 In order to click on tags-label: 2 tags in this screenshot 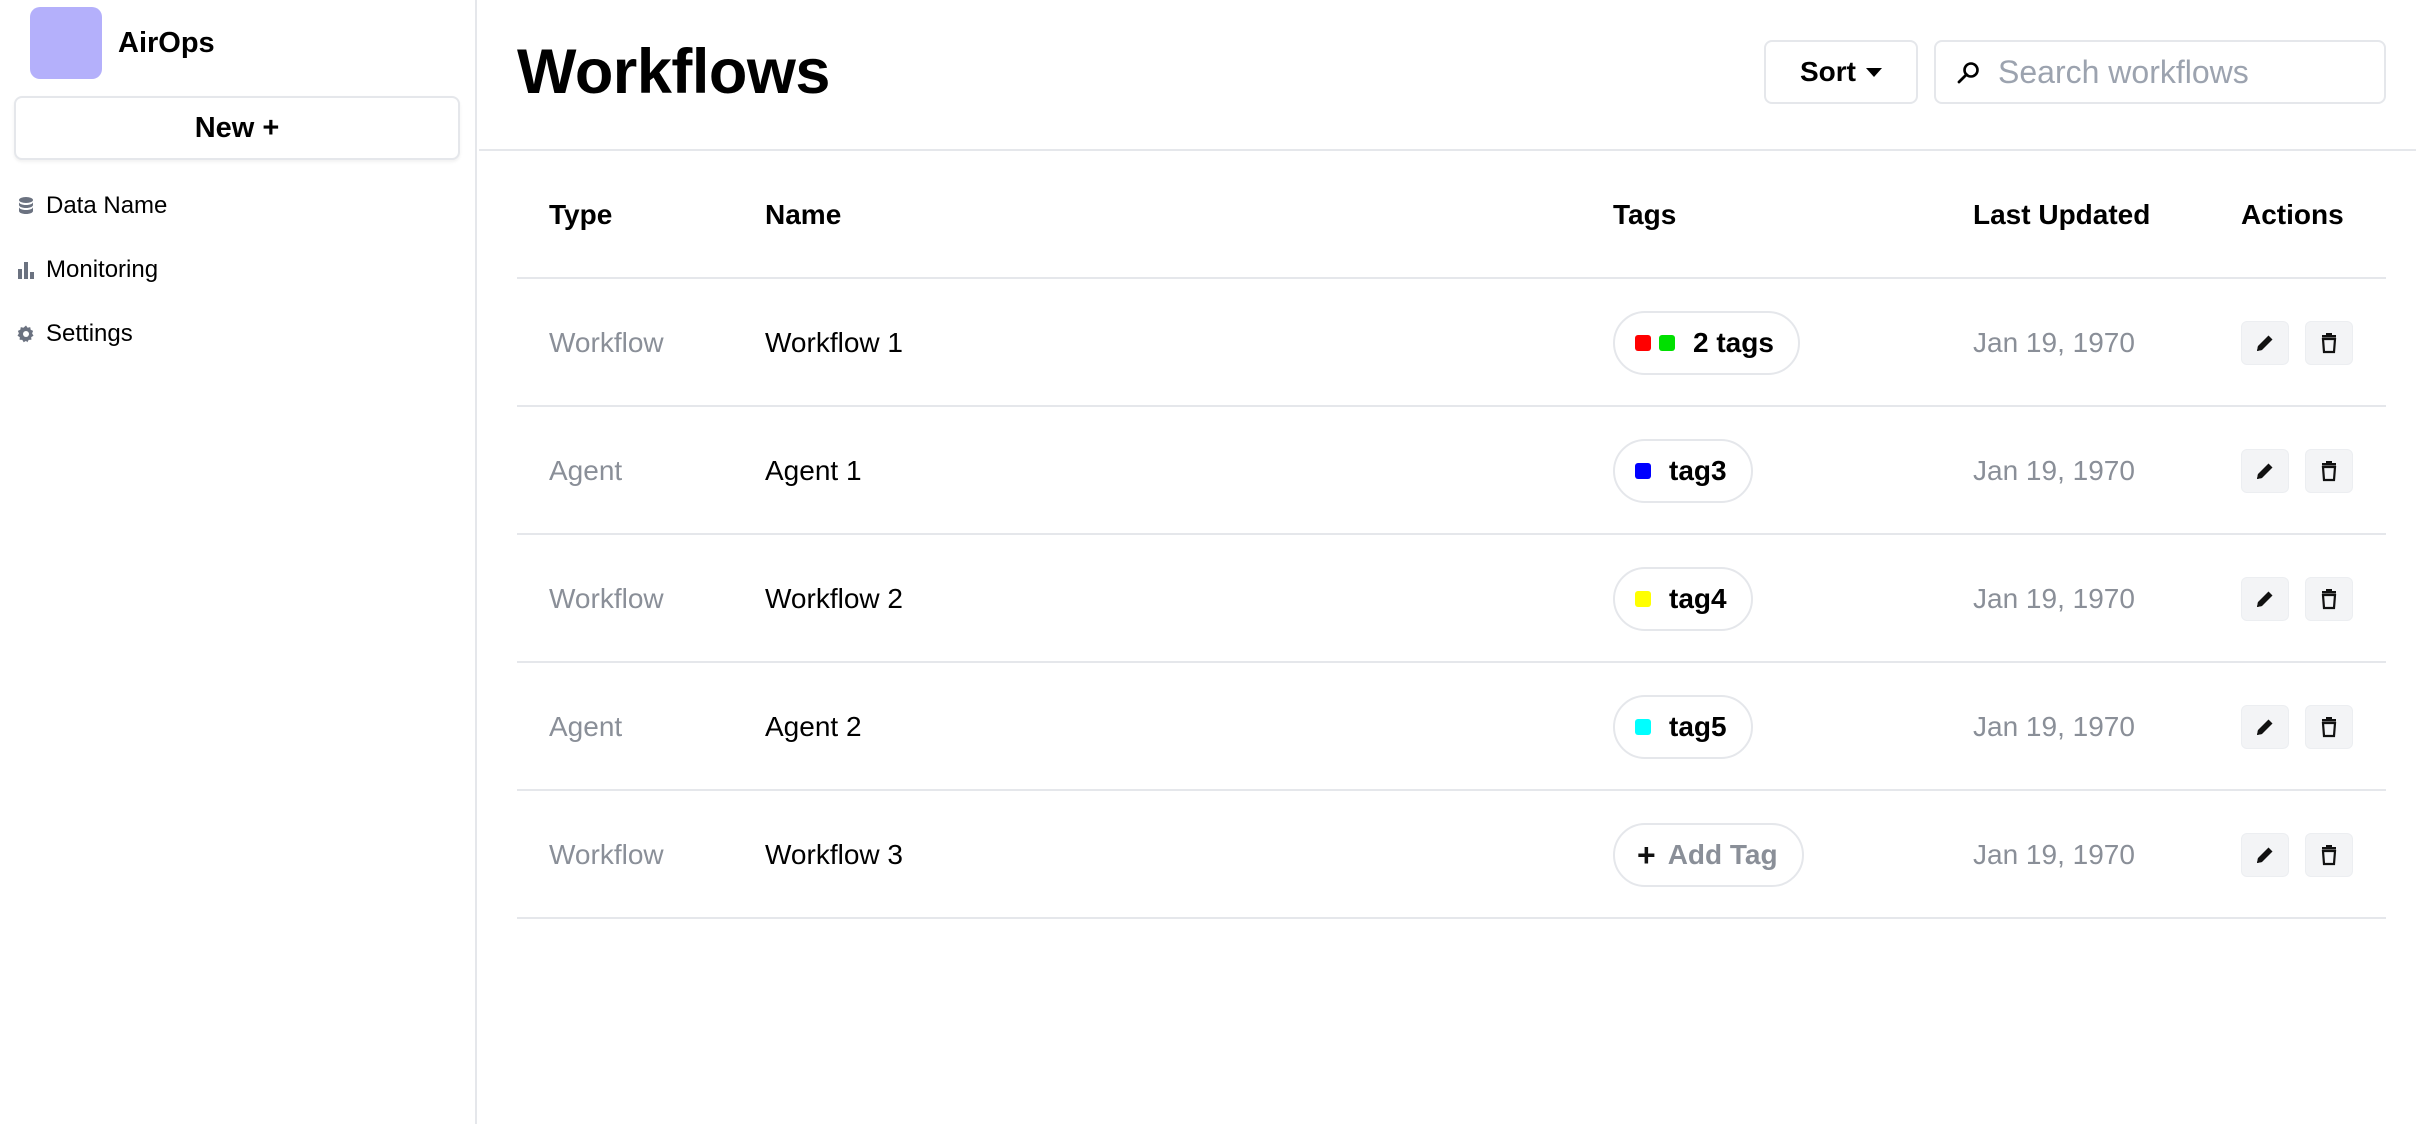, I will do `click(1733, 342)`.